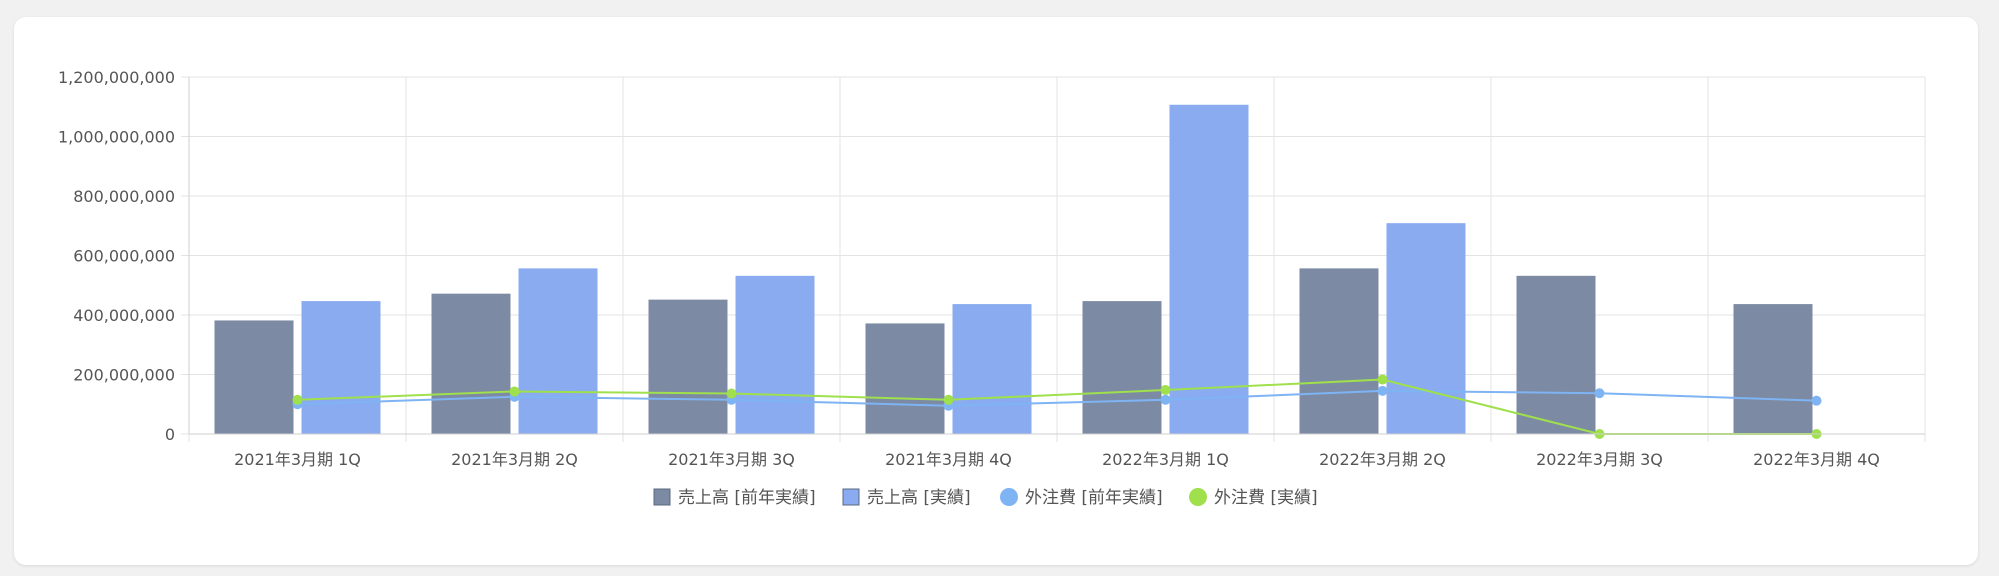 The image size is (1999, 576). Describe the element at coordinates (124, 256) in the screenshot. I see `y-tick-label: 600,000,000` at that location.